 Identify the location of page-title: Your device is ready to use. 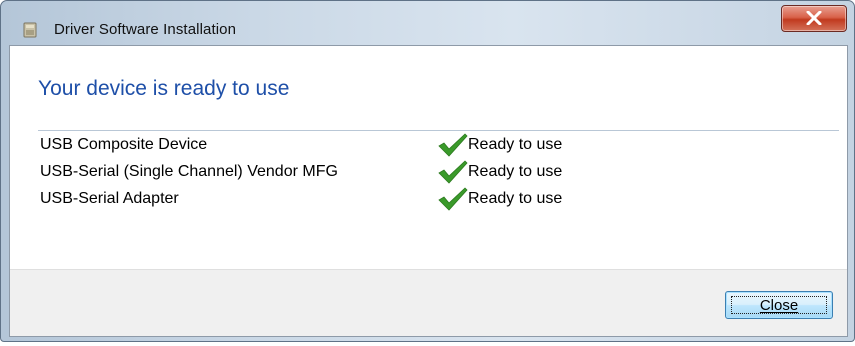
(164, 88).